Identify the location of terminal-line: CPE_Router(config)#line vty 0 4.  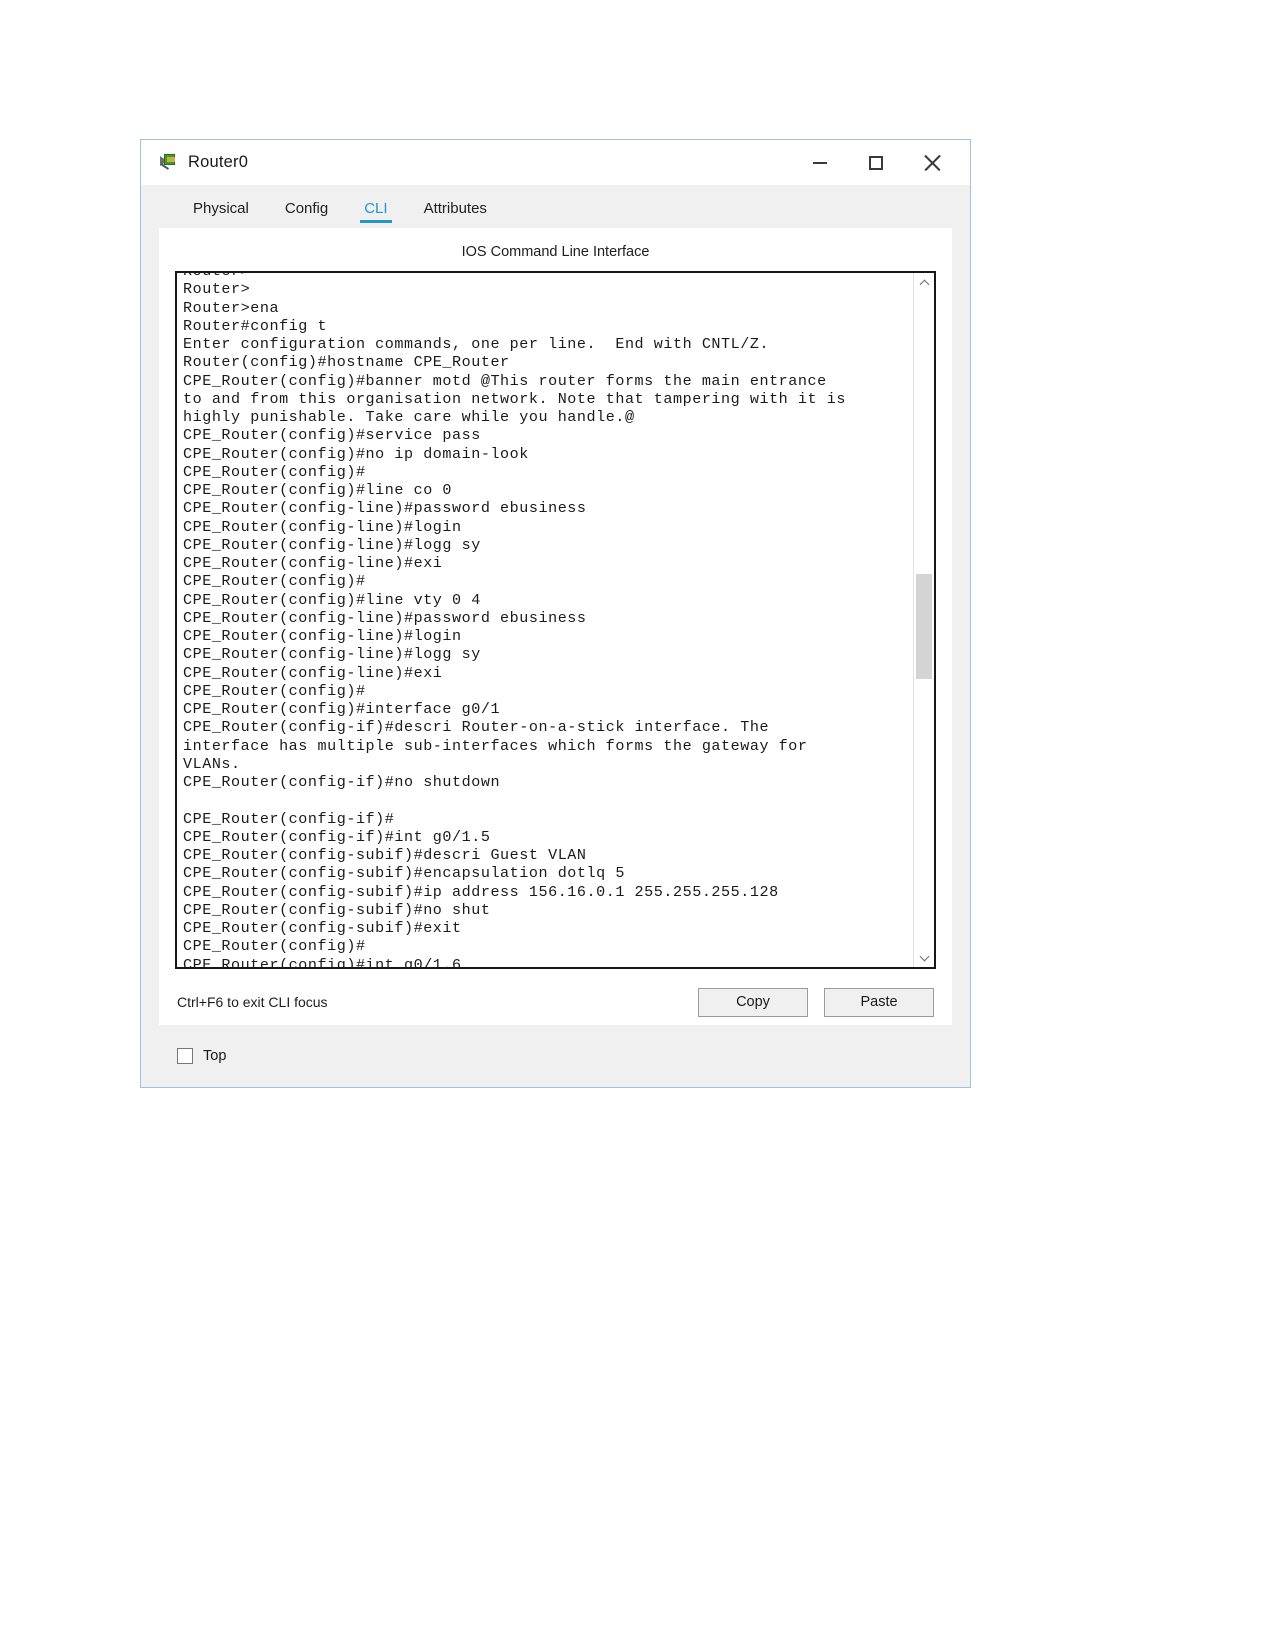
(332, 599).